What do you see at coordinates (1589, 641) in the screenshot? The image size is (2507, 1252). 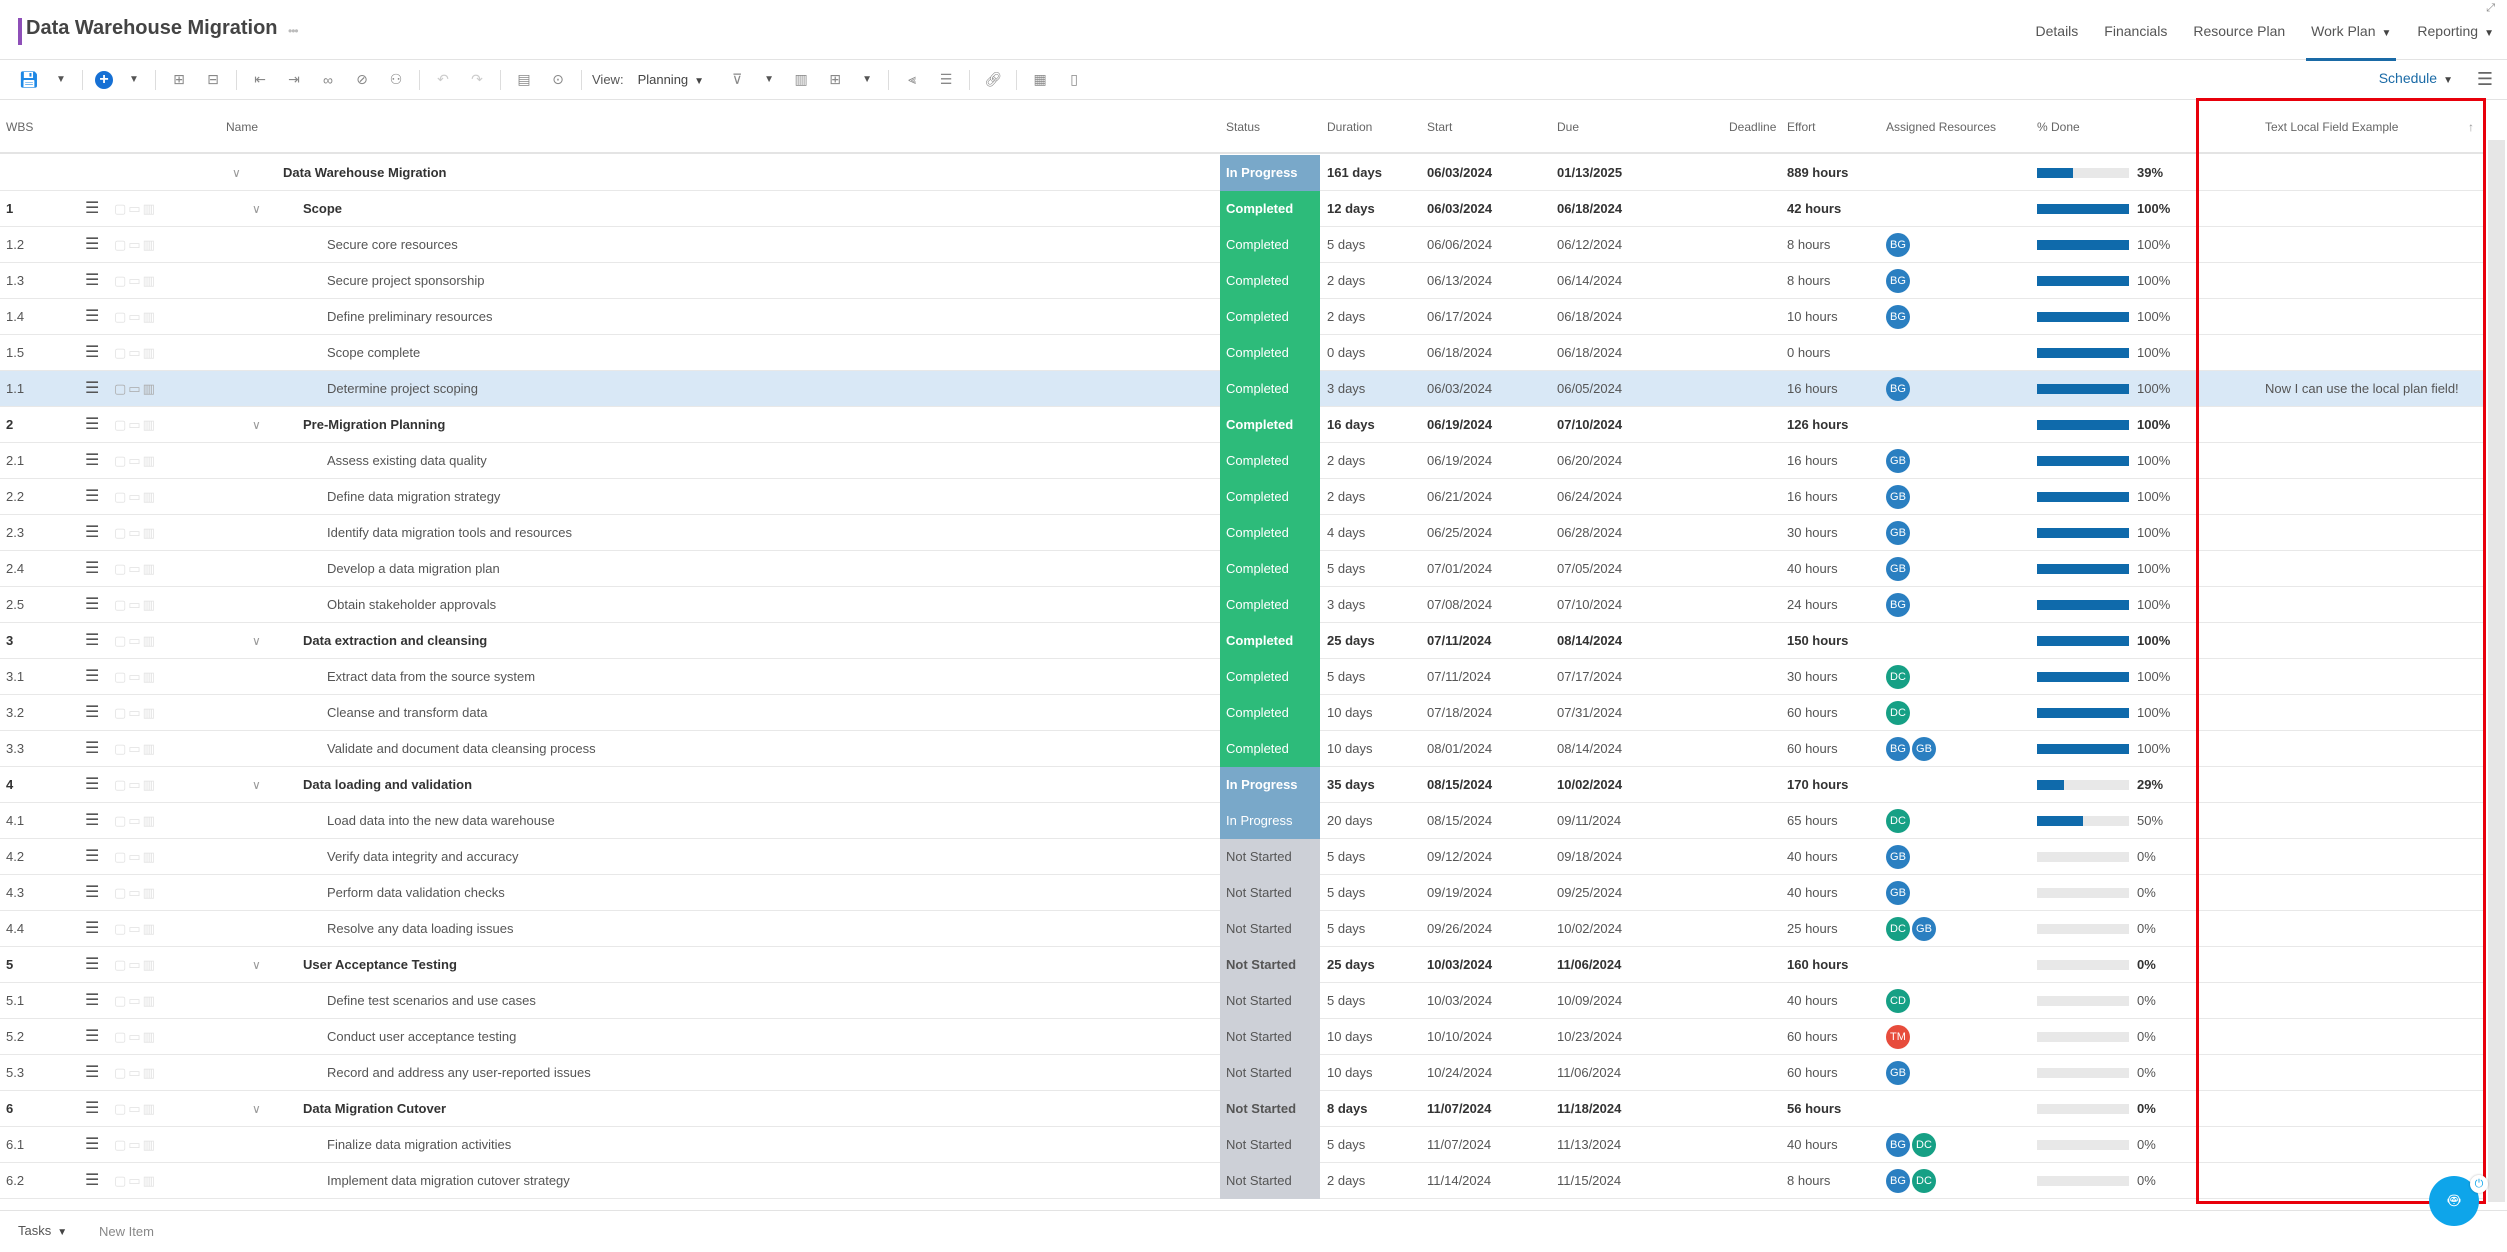 I see `due-date-cell: 08/14/2024` at bounding box center [1589, 641].